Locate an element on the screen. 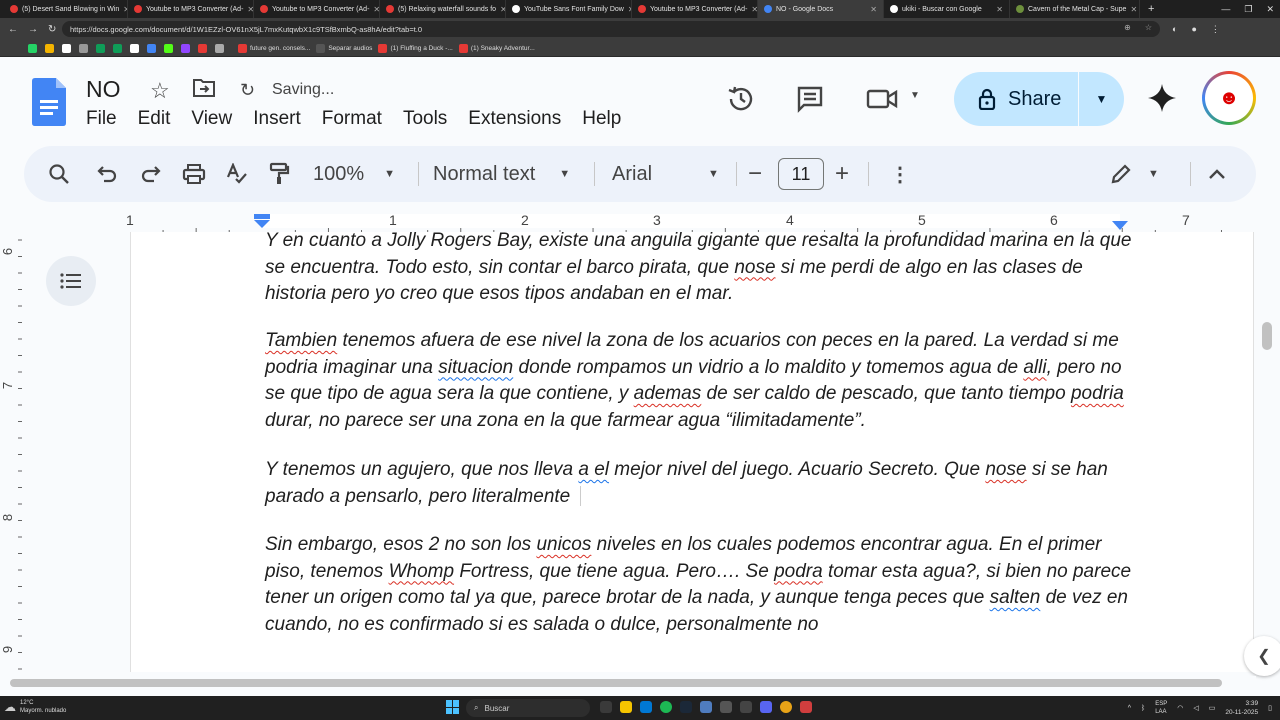 Image resolution: width=1280 pixels, height=720 pixels. discord-icon is located at coordinates (766, 707).